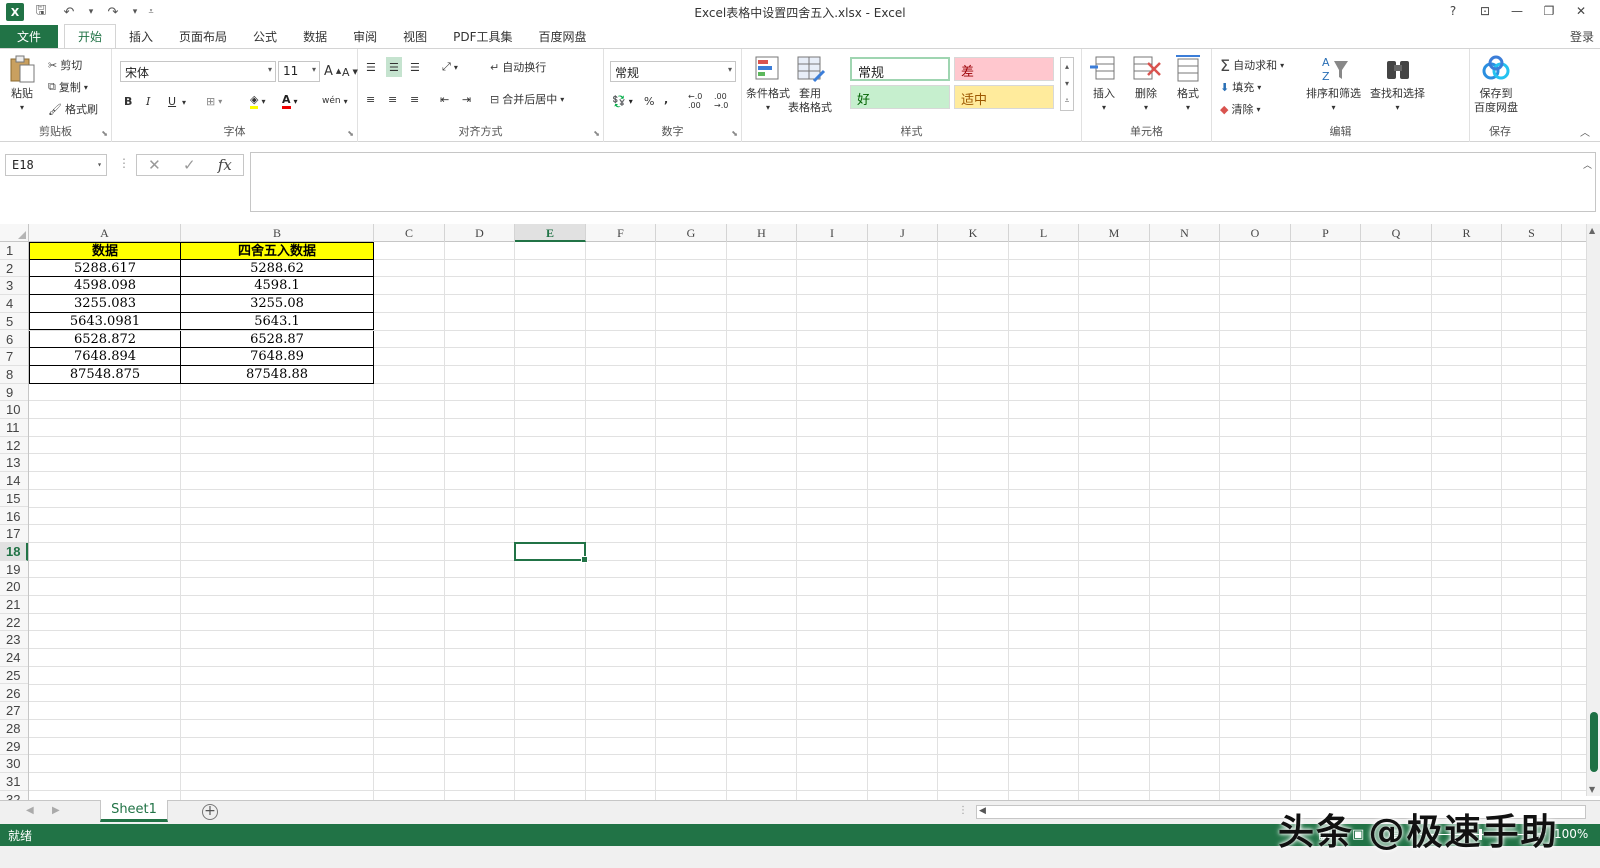  I want to click on active-cell-e18, so click(551, 552).